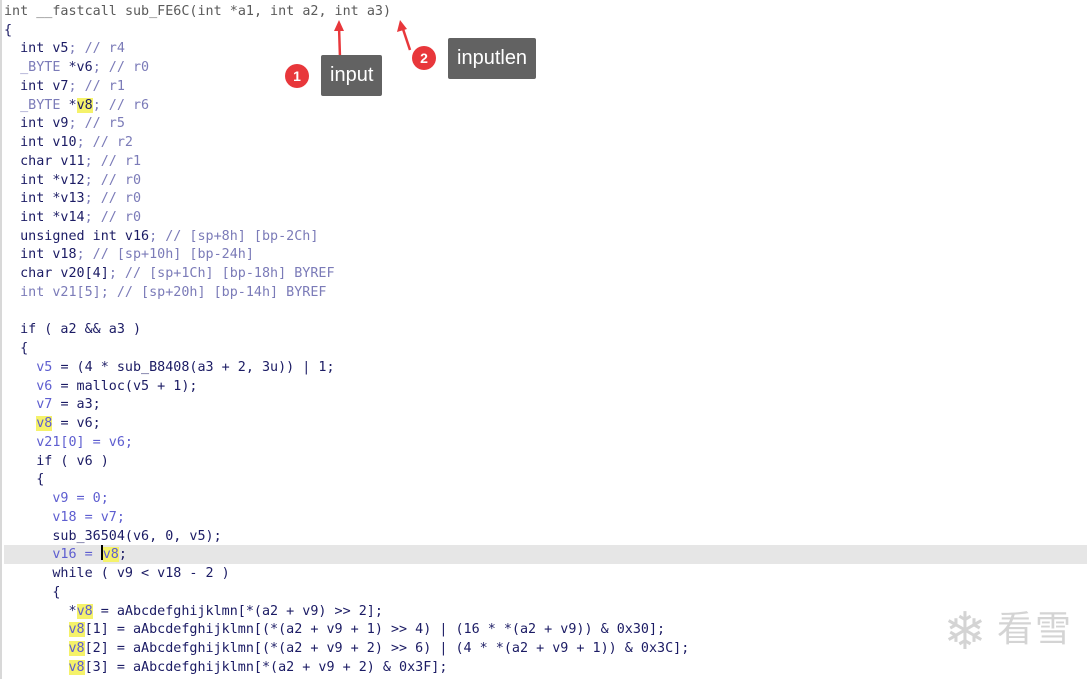  I want to click on code-line-memset: sub_36504(v6, 0, v5);, so click(545, 536).